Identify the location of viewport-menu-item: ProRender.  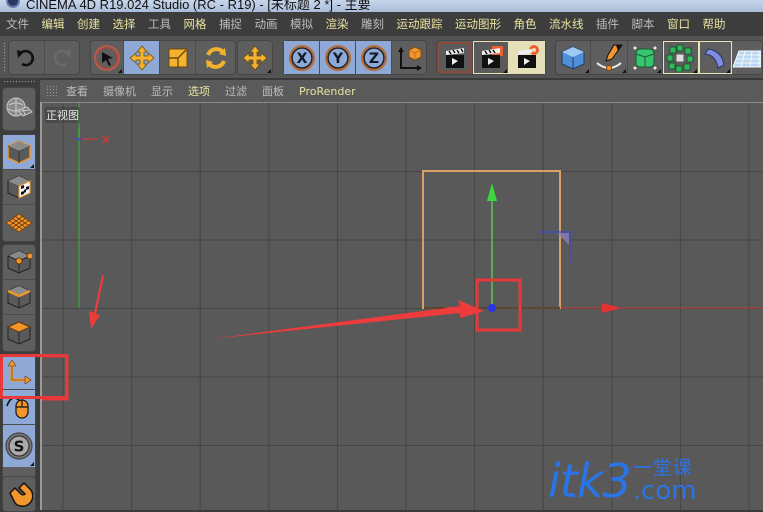
(327, 91).